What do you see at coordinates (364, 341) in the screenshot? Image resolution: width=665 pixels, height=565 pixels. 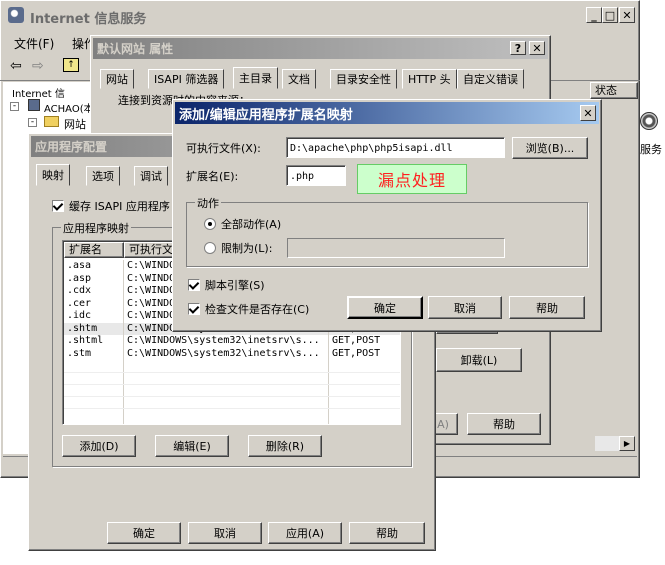 I see `row-verbs: GET,POST` at bounding box center [364, 341].